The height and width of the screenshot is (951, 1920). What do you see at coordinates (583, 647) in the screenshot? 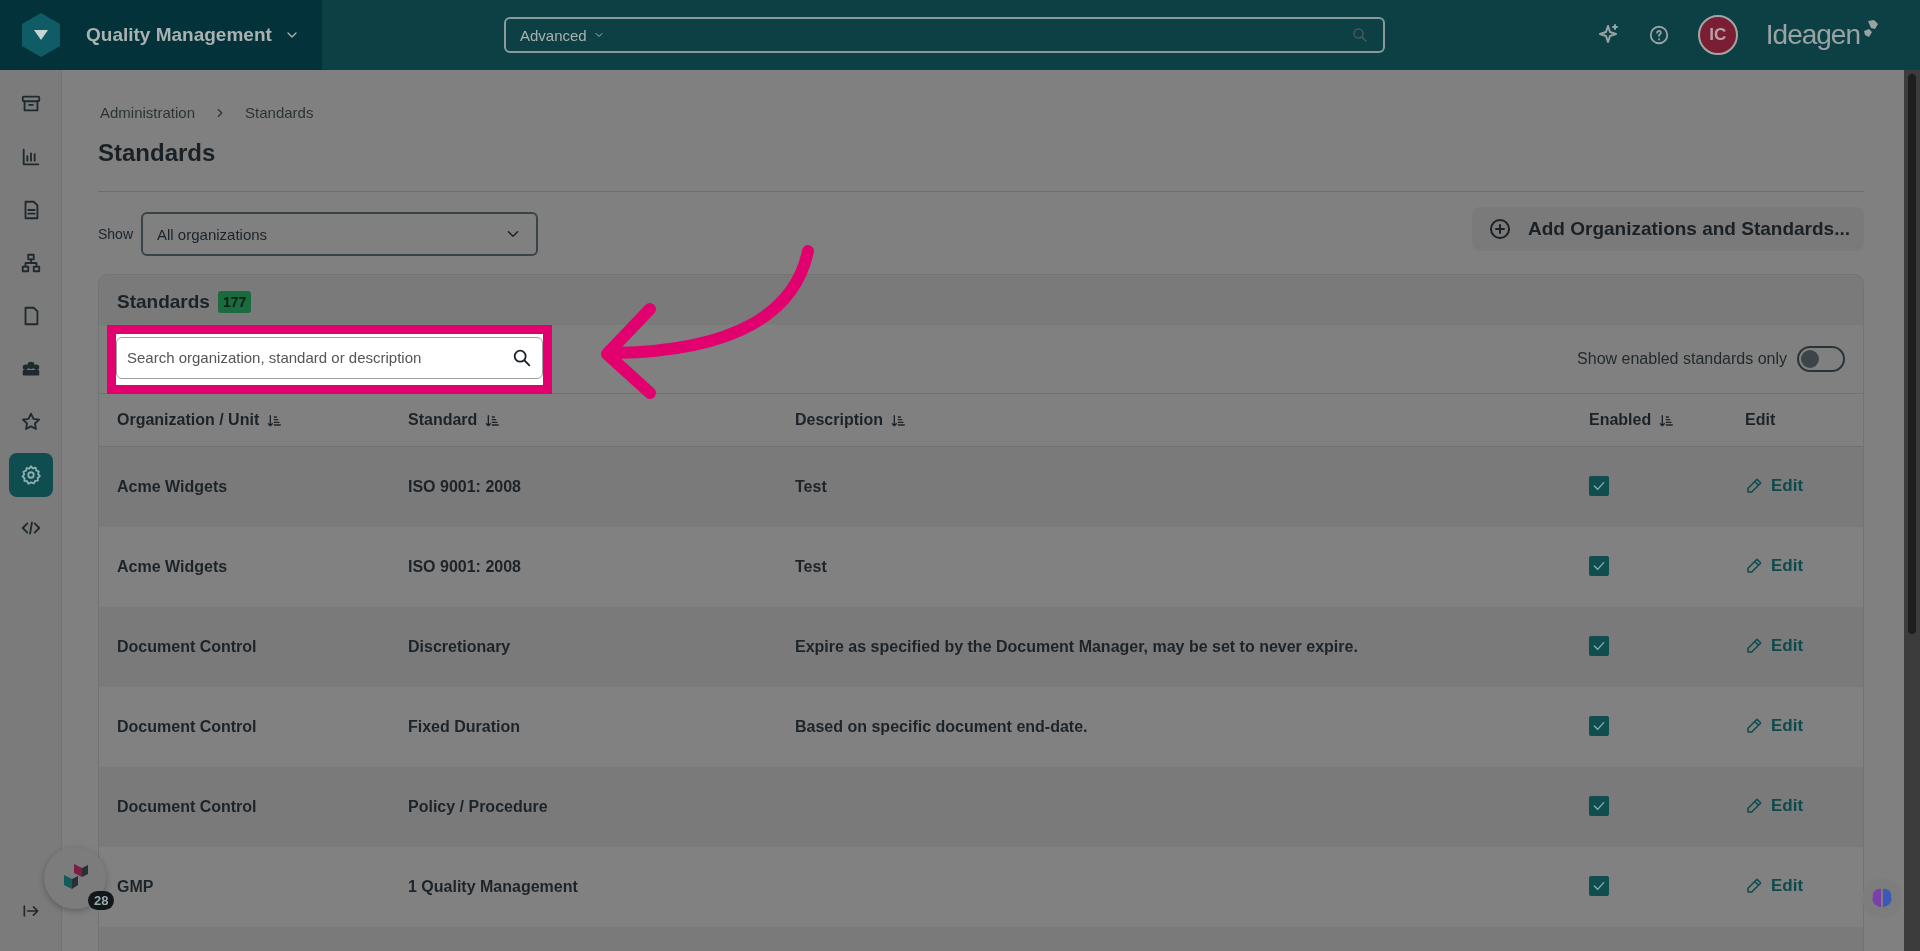
I see `table-cell: Discretionary` at bounding box center [583, 647].